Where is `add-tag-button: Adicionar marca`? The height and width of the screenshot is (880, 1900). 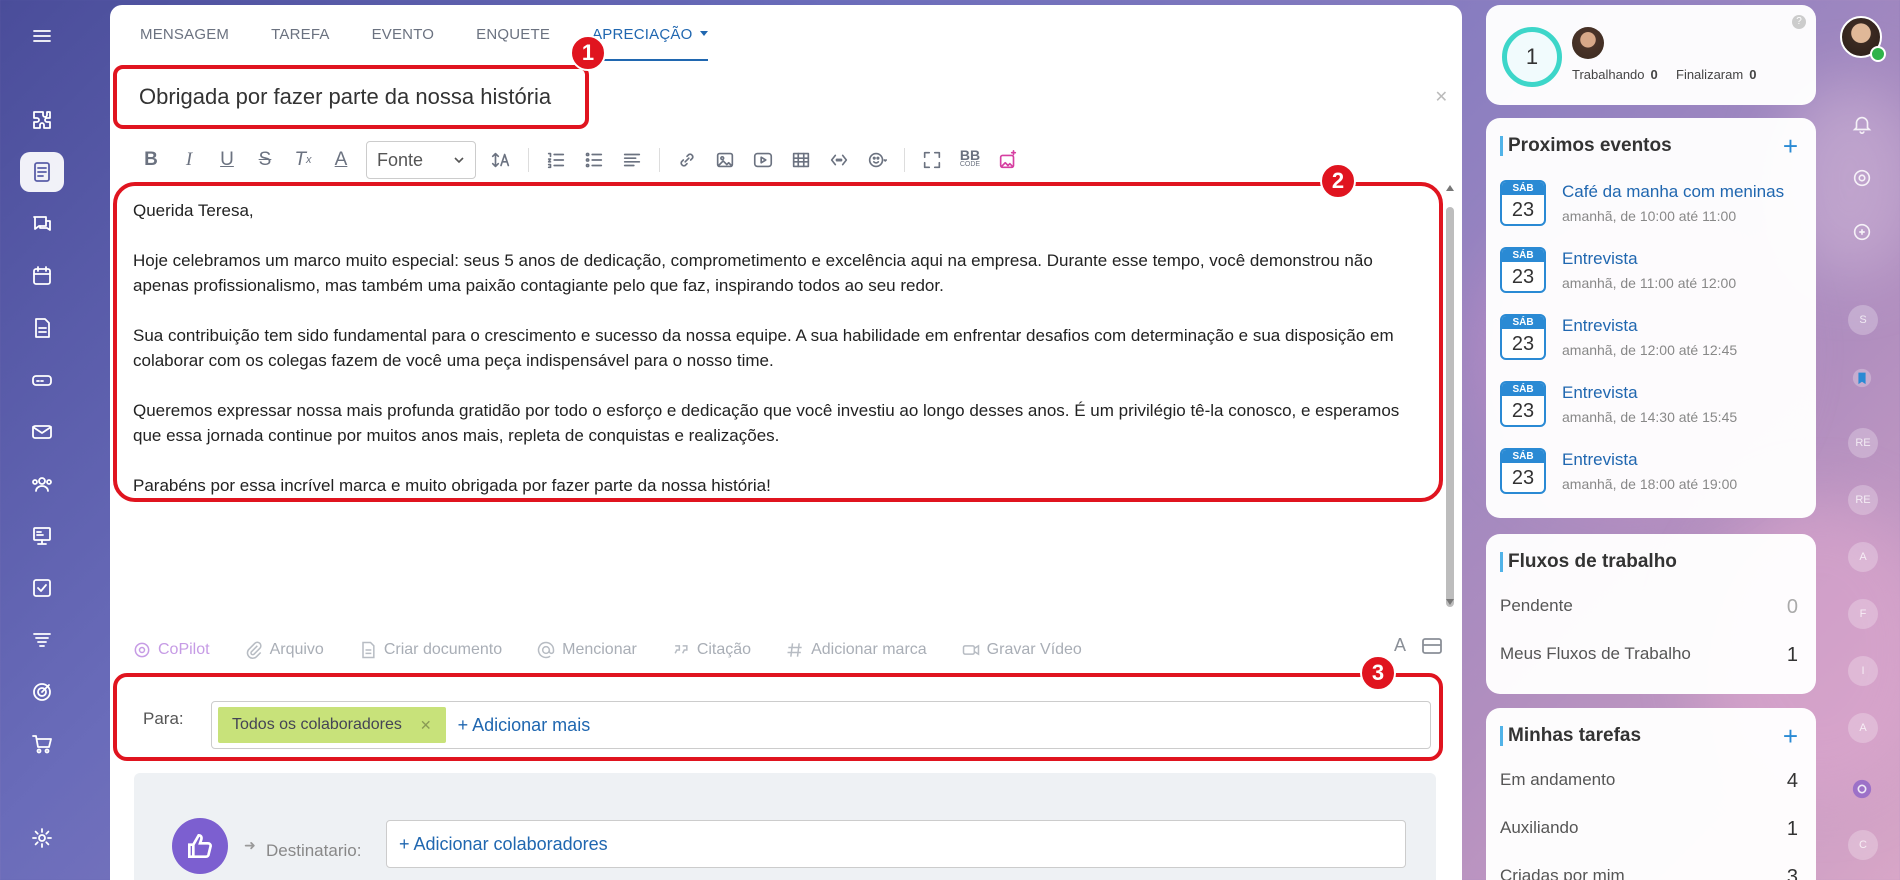
add-tag-button: Adicionar marca is located at coordinates (856, 650).